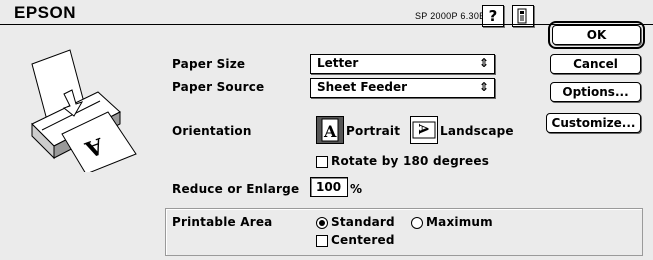  I want to click on scale-value: 100, so click(329, 187).